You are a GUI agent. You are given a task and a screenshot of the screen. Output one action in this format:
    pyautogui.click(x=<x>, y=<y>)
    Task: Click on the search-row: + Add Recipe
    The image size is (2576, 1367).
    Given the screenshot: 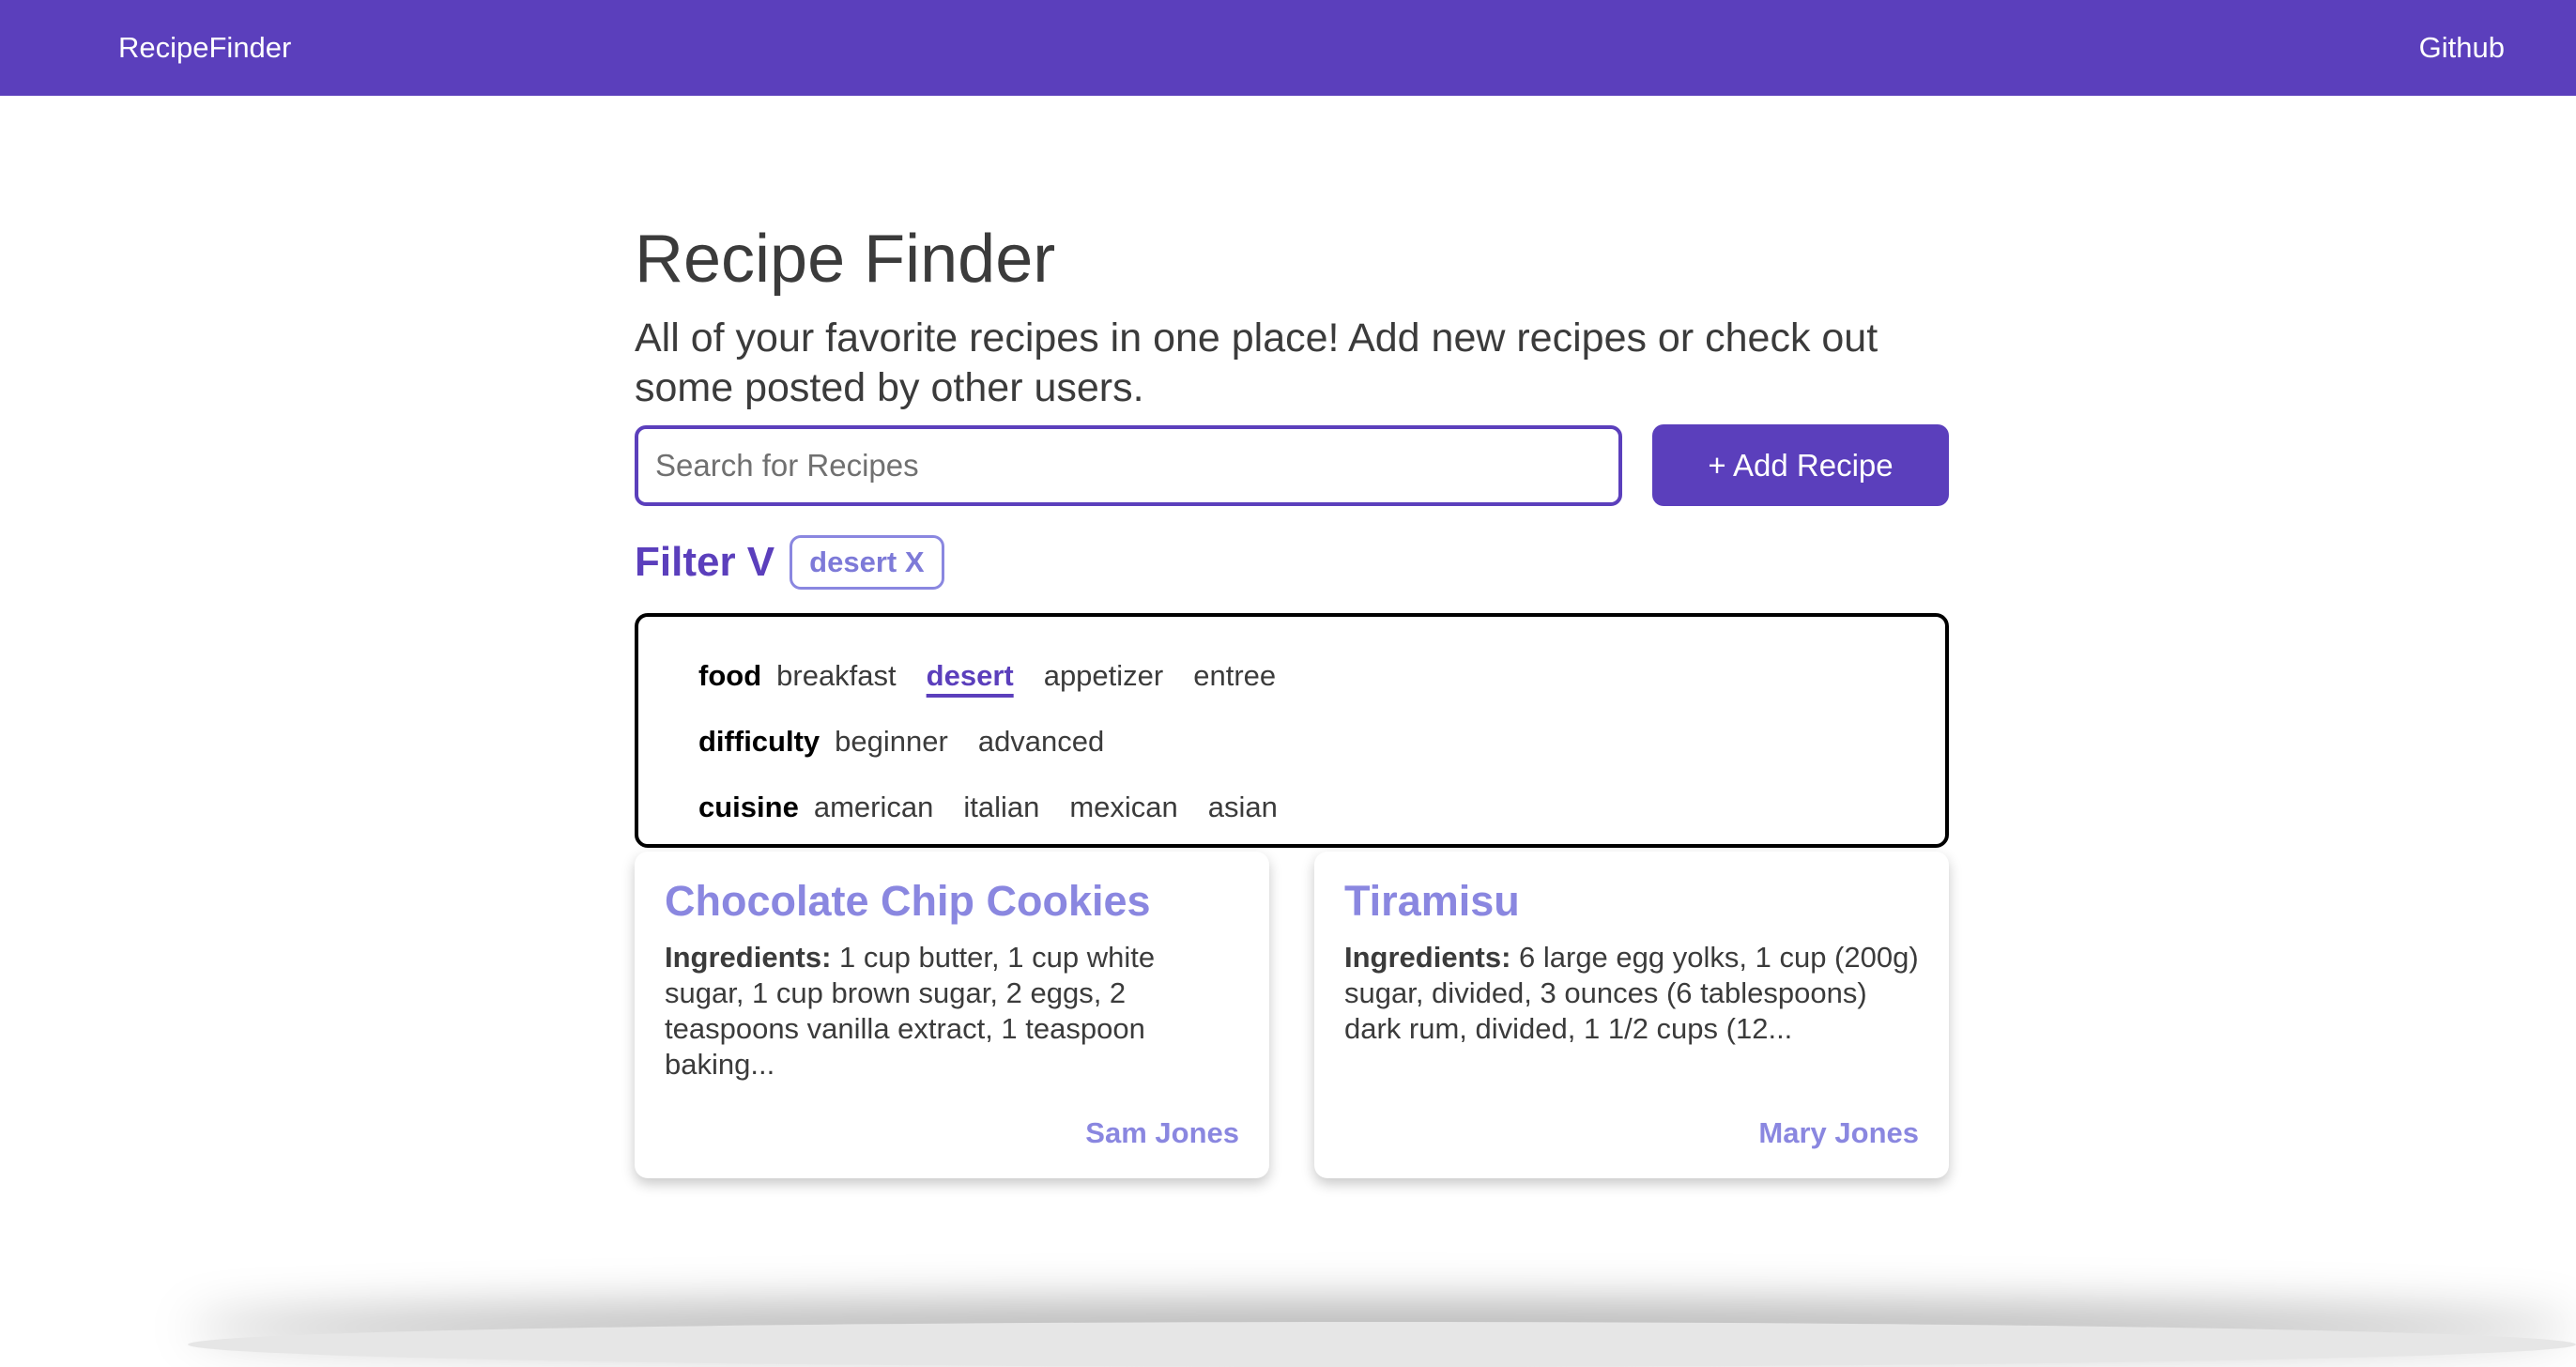 What is the action you would take?
    pyautogui.click(x=1292, y=465)
    